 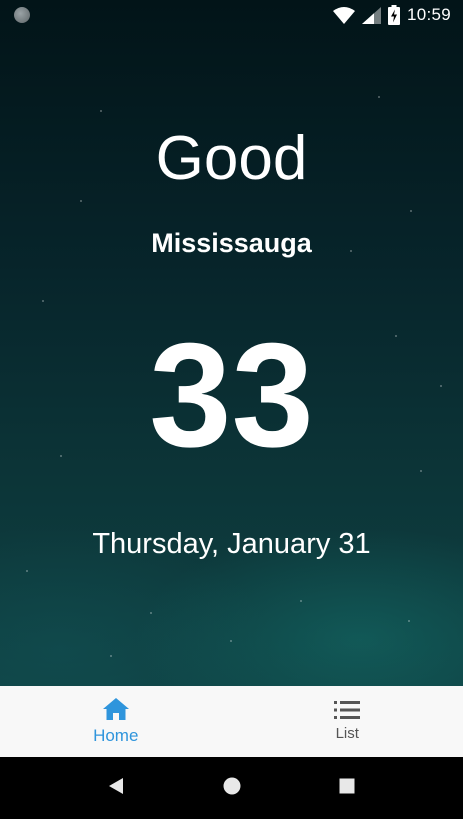 What do you see at coordinates (116, 786) in the screenshot?
I see `back-icon` at bounding box center [116, 786].